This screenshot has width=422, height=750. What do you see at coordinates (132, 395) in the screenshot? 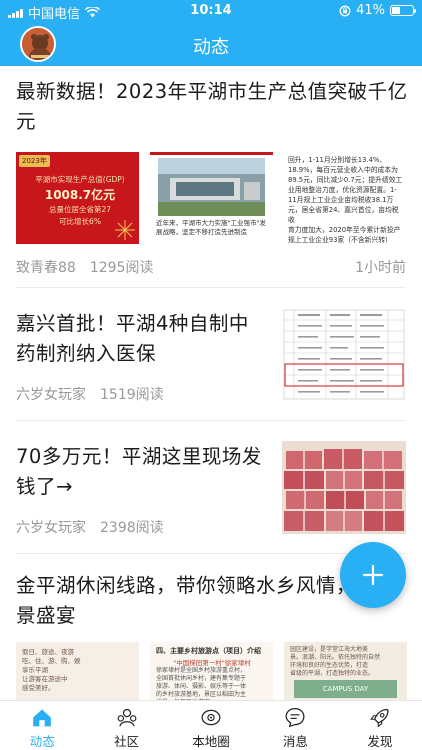
I see `read-count: 1519阅读` at bounding box center [132, 395].